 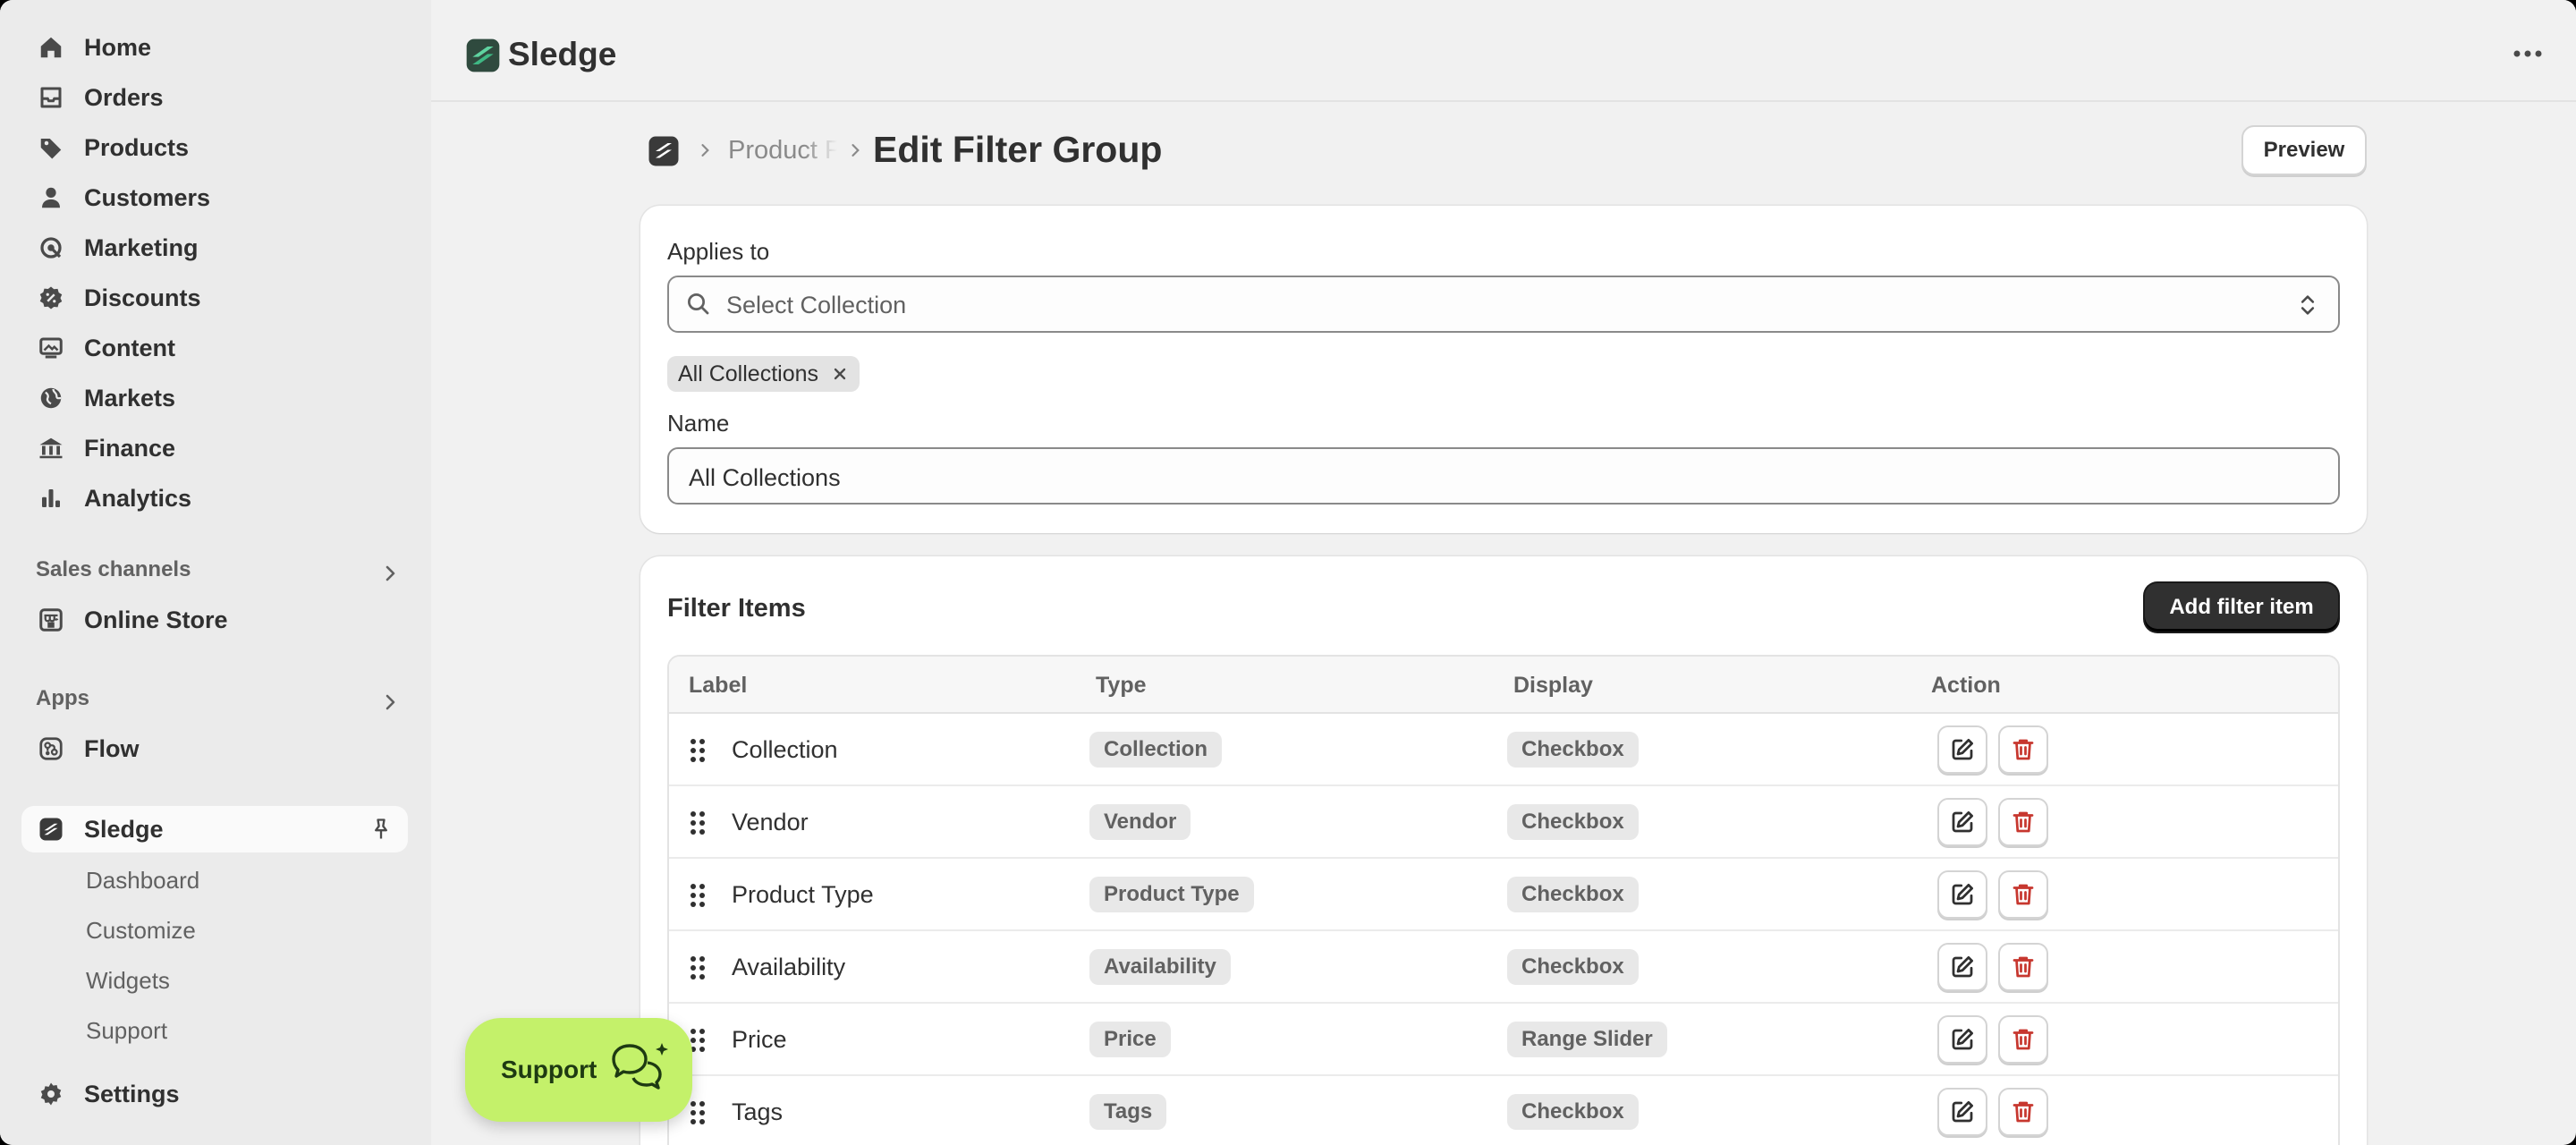 I want to click on sidebar-item-label: Analytics, so click(x=138, y=498).